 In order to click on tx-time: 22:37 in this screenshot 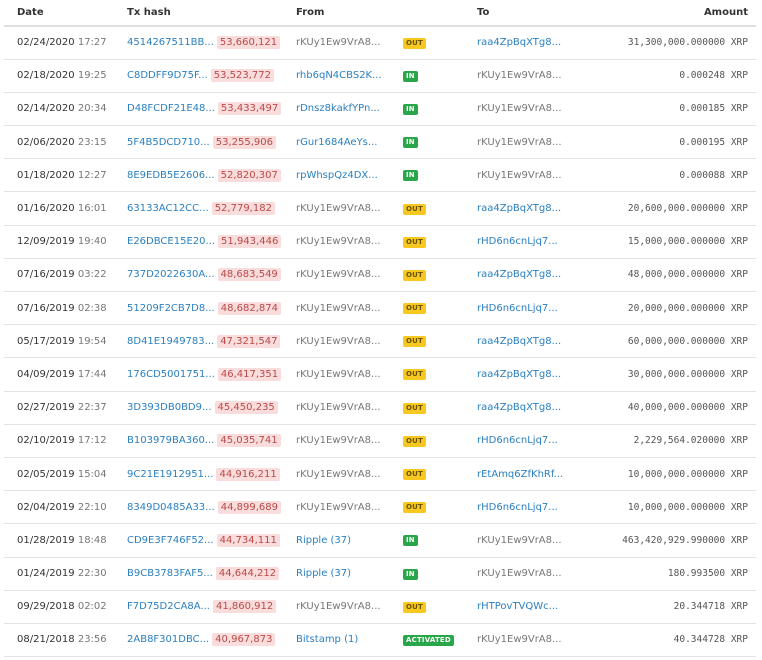, I will do `click(92, 408)`.